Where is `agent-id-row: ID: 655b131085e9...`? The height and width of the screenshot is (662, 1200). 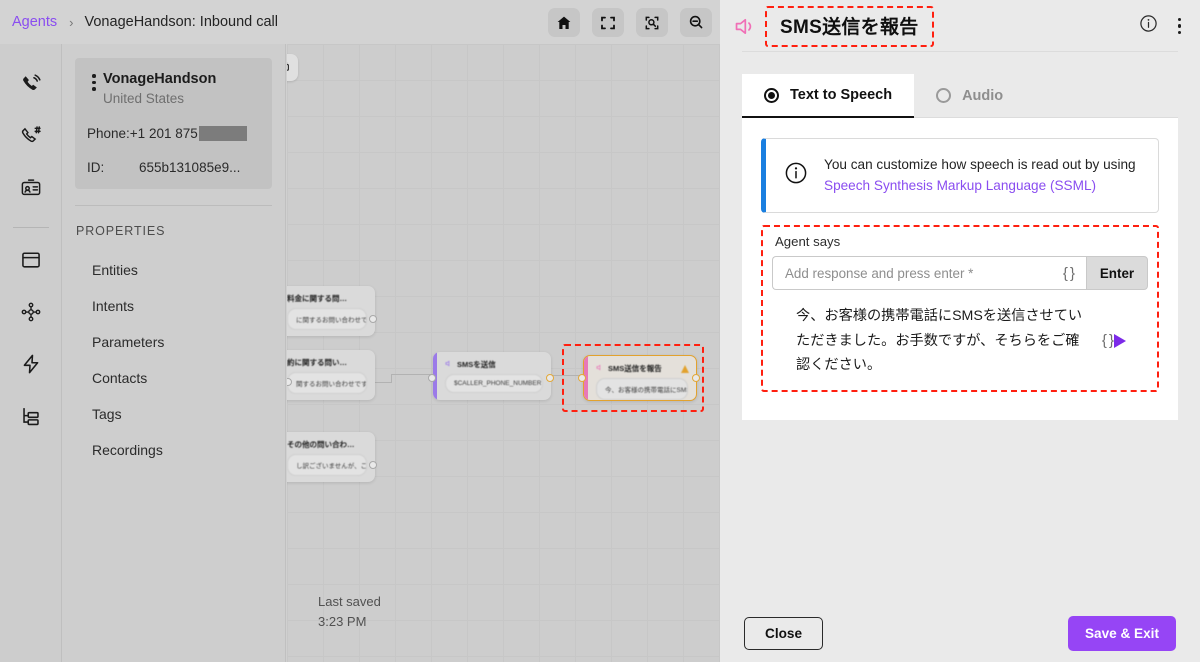
agent-id-row: ID: 655b131085e9... is located at coordinates (173, 167).